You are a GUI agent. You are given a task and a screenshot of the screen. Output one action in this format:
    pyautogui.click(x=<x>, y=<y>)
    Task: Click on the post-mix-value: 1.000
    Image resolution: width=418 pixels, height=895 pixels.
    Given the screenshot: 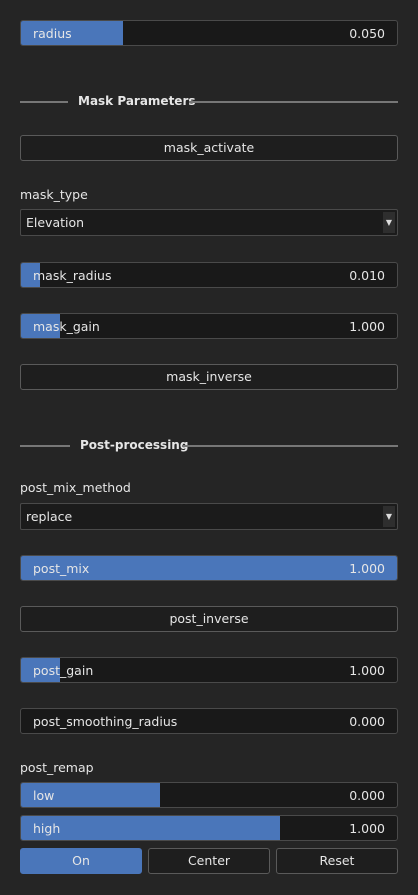 What is the action you would take?
    pyautogui.click(x=367, y=568)
    